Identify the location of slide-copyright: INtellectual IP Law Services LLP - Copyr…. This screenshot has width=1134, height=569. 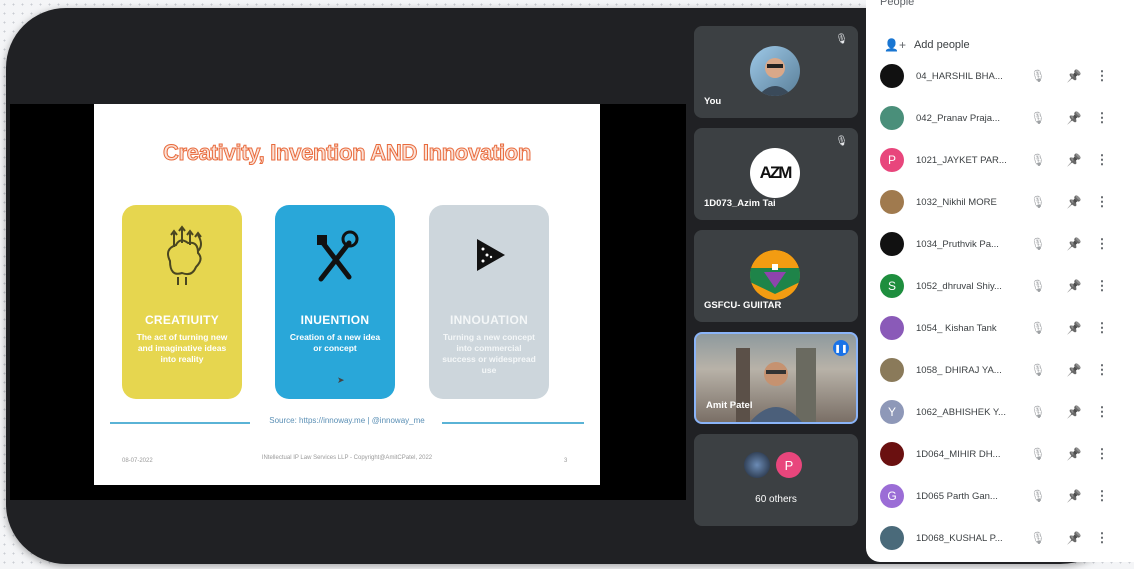
(347, 458).